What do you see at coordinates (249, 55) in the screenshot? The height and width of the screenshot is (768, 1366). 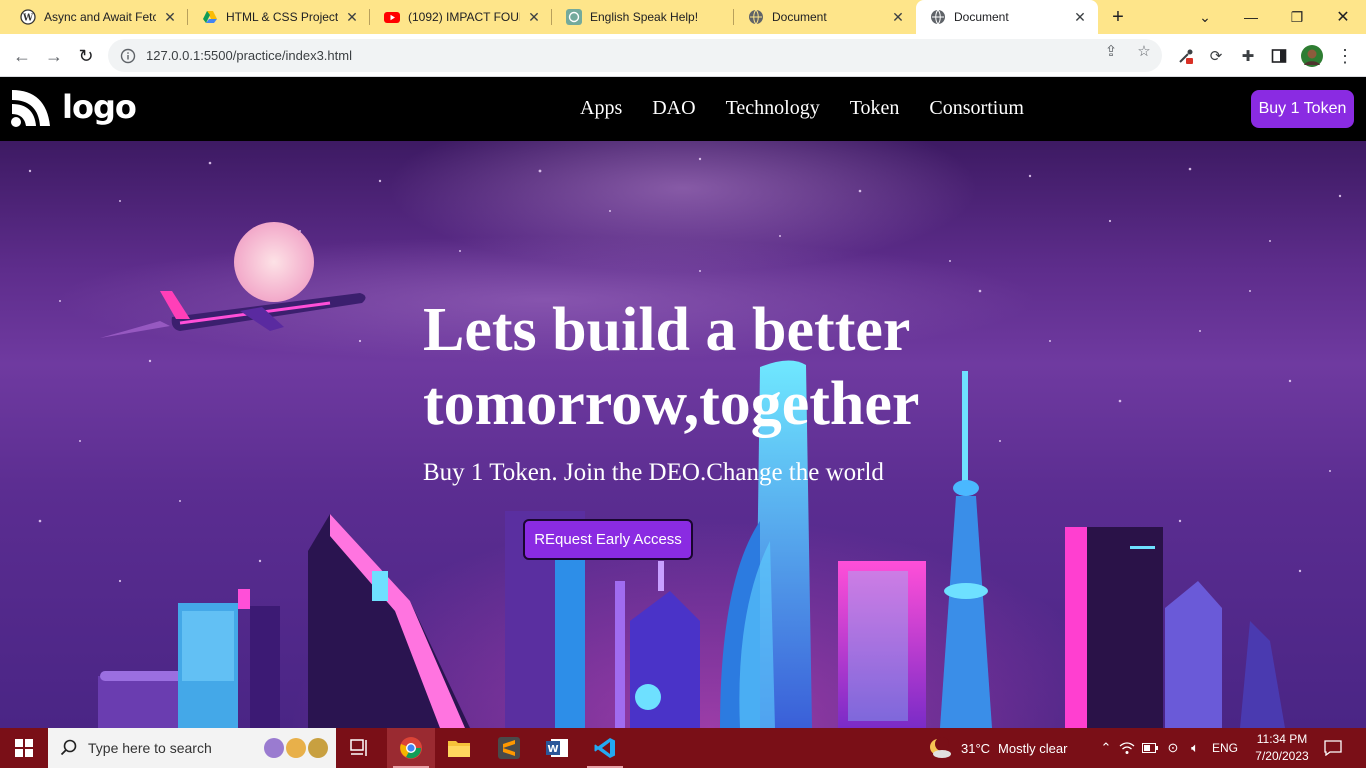 I see `url-text: 127.0.0.1:5500/practice/index3.html` at bounding box center [249, 55].